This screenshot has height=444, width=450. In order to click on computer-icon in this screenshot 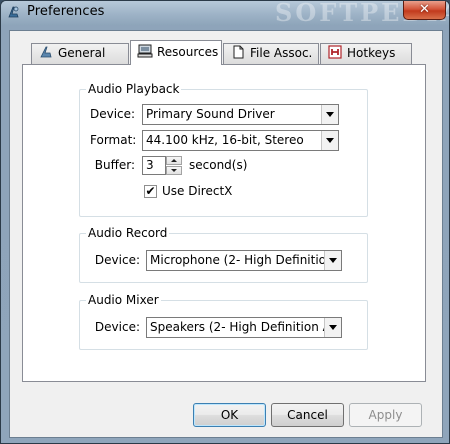, I will do `click(145, 51)`.